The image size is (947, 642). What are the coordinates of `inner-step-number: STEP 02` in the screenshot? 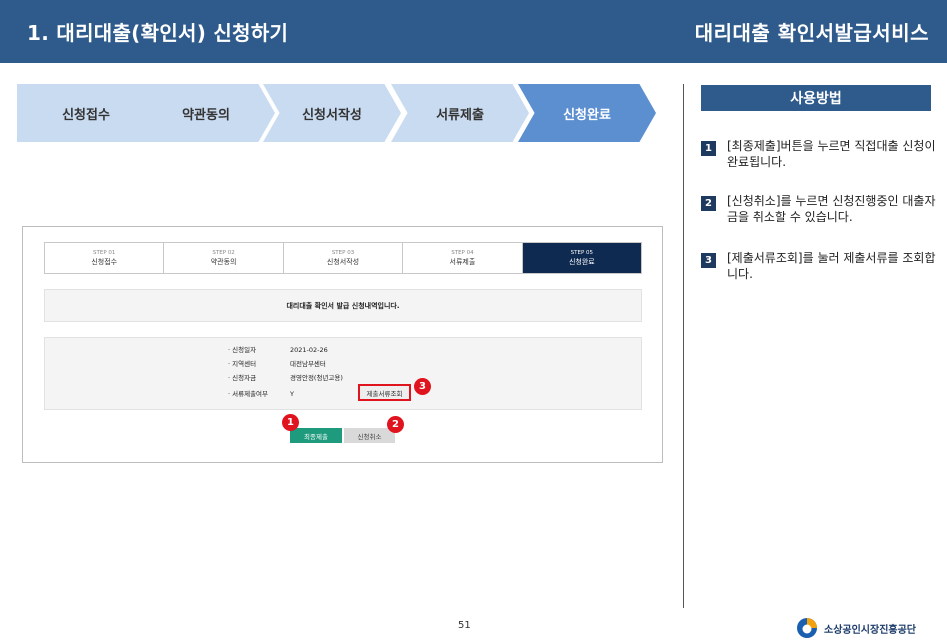 It's located at (223, 252).